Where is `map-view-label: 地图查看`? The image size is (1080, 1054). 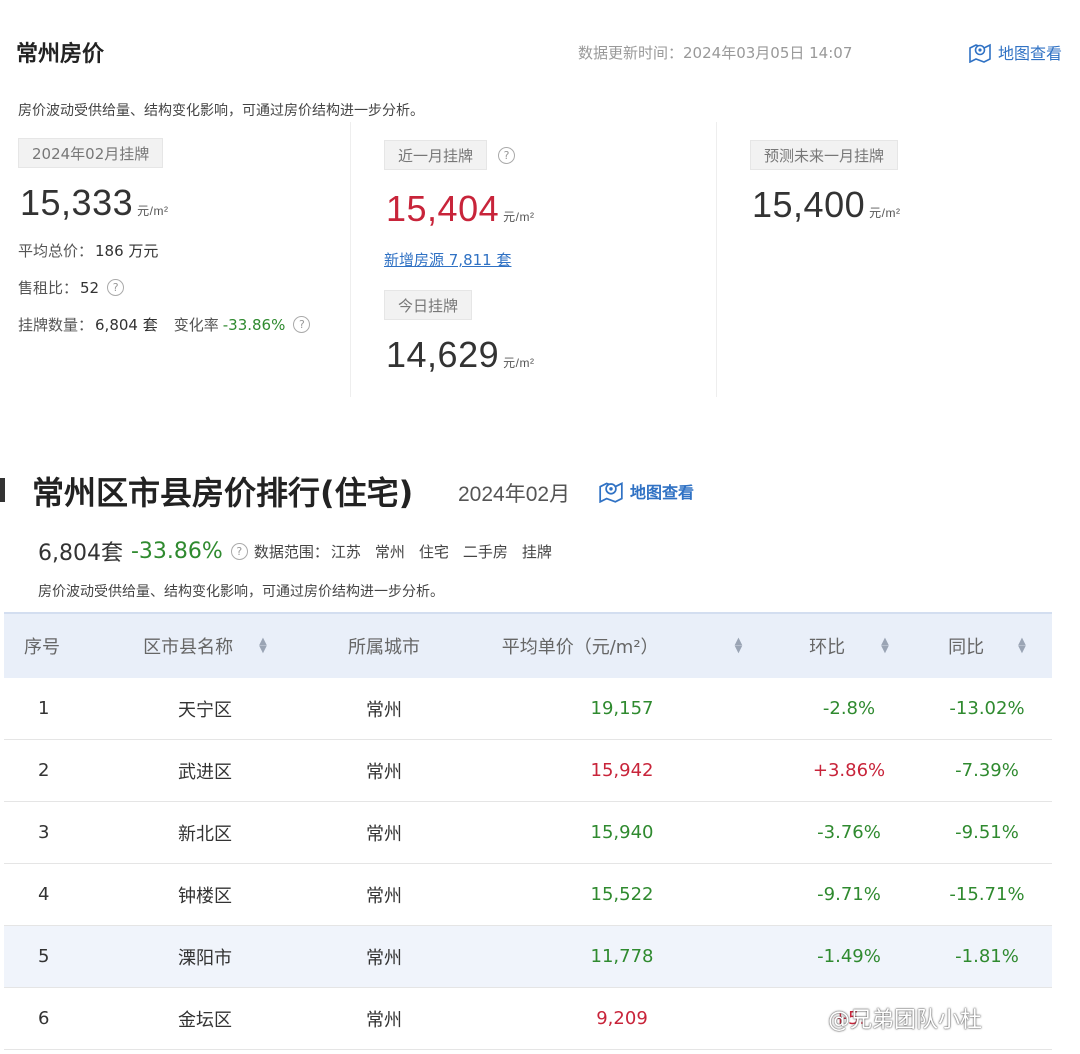
map-view-label: 地图查看 is located at coordinates (662, 492).